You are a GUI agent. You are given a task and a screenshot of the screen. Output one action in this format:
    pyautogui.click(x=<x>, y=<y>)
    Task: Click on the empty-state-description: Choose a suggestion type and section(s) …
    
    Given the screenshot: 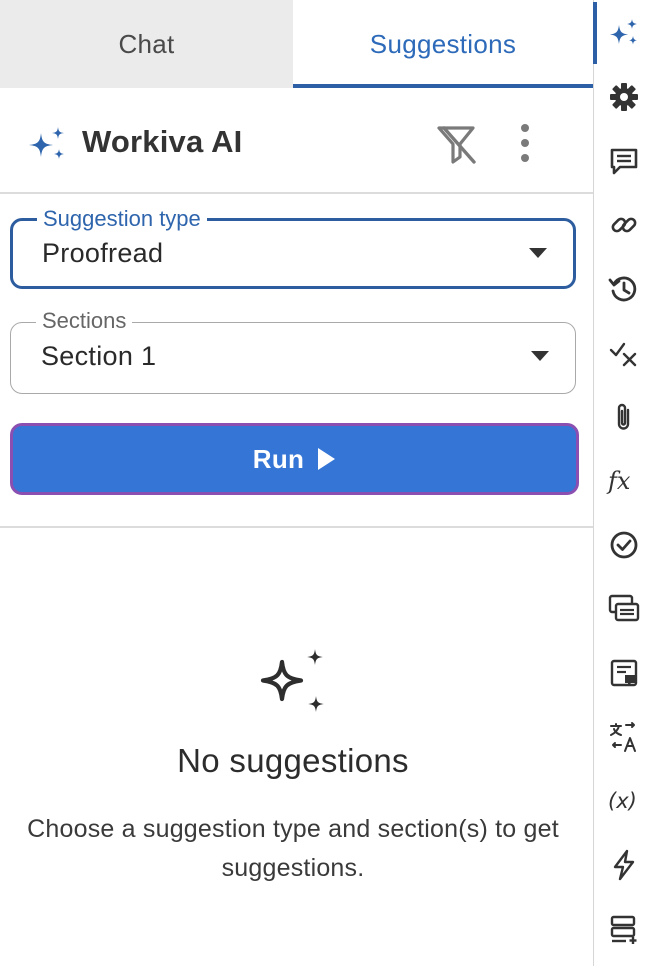 What is the action you would take?
    pyautogui.click(x=293, y=848)
    